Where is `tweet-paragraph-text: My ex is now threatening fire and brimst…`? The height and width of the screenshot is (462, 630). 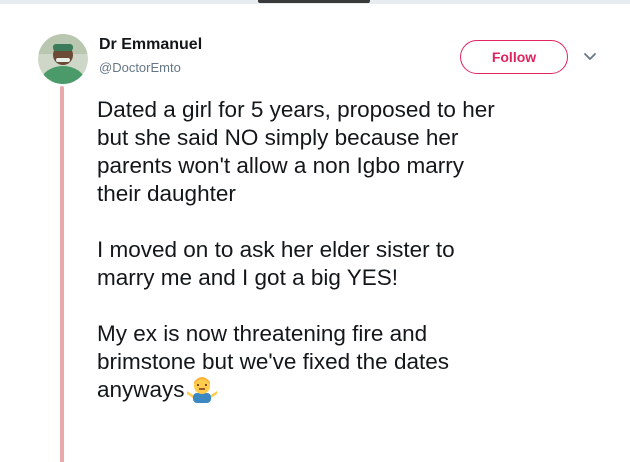 tweet-paragraph-text: My ex is now threatening fire and brimst… is located at coordinates (273, 361).